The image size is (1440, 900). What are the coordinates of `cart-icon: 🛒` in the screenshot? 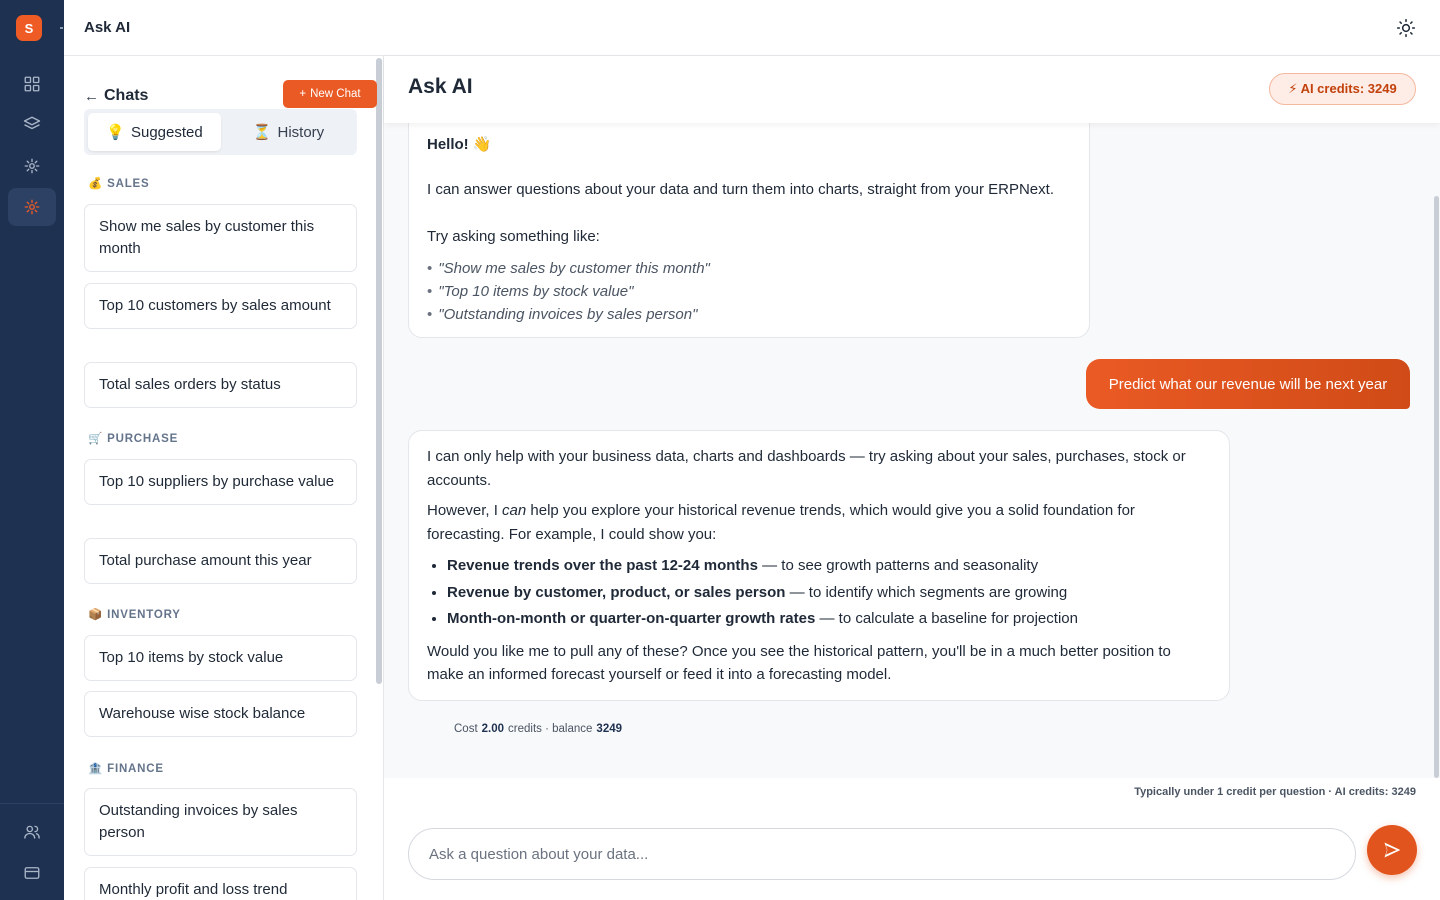 It's located at (96, 439).